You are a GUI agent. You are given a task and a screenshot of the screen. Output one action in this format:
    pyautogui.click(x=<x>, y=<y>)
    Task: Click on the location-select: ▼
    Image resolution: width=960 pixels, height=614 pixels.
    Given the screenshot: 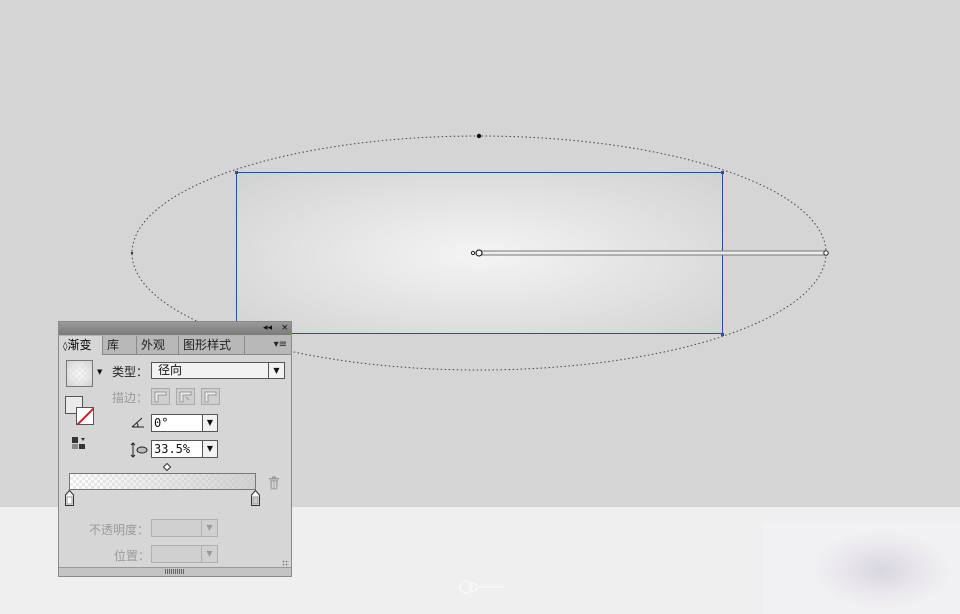 What is the action you would take?
    pyautogui.click(x=184, y=554)
    